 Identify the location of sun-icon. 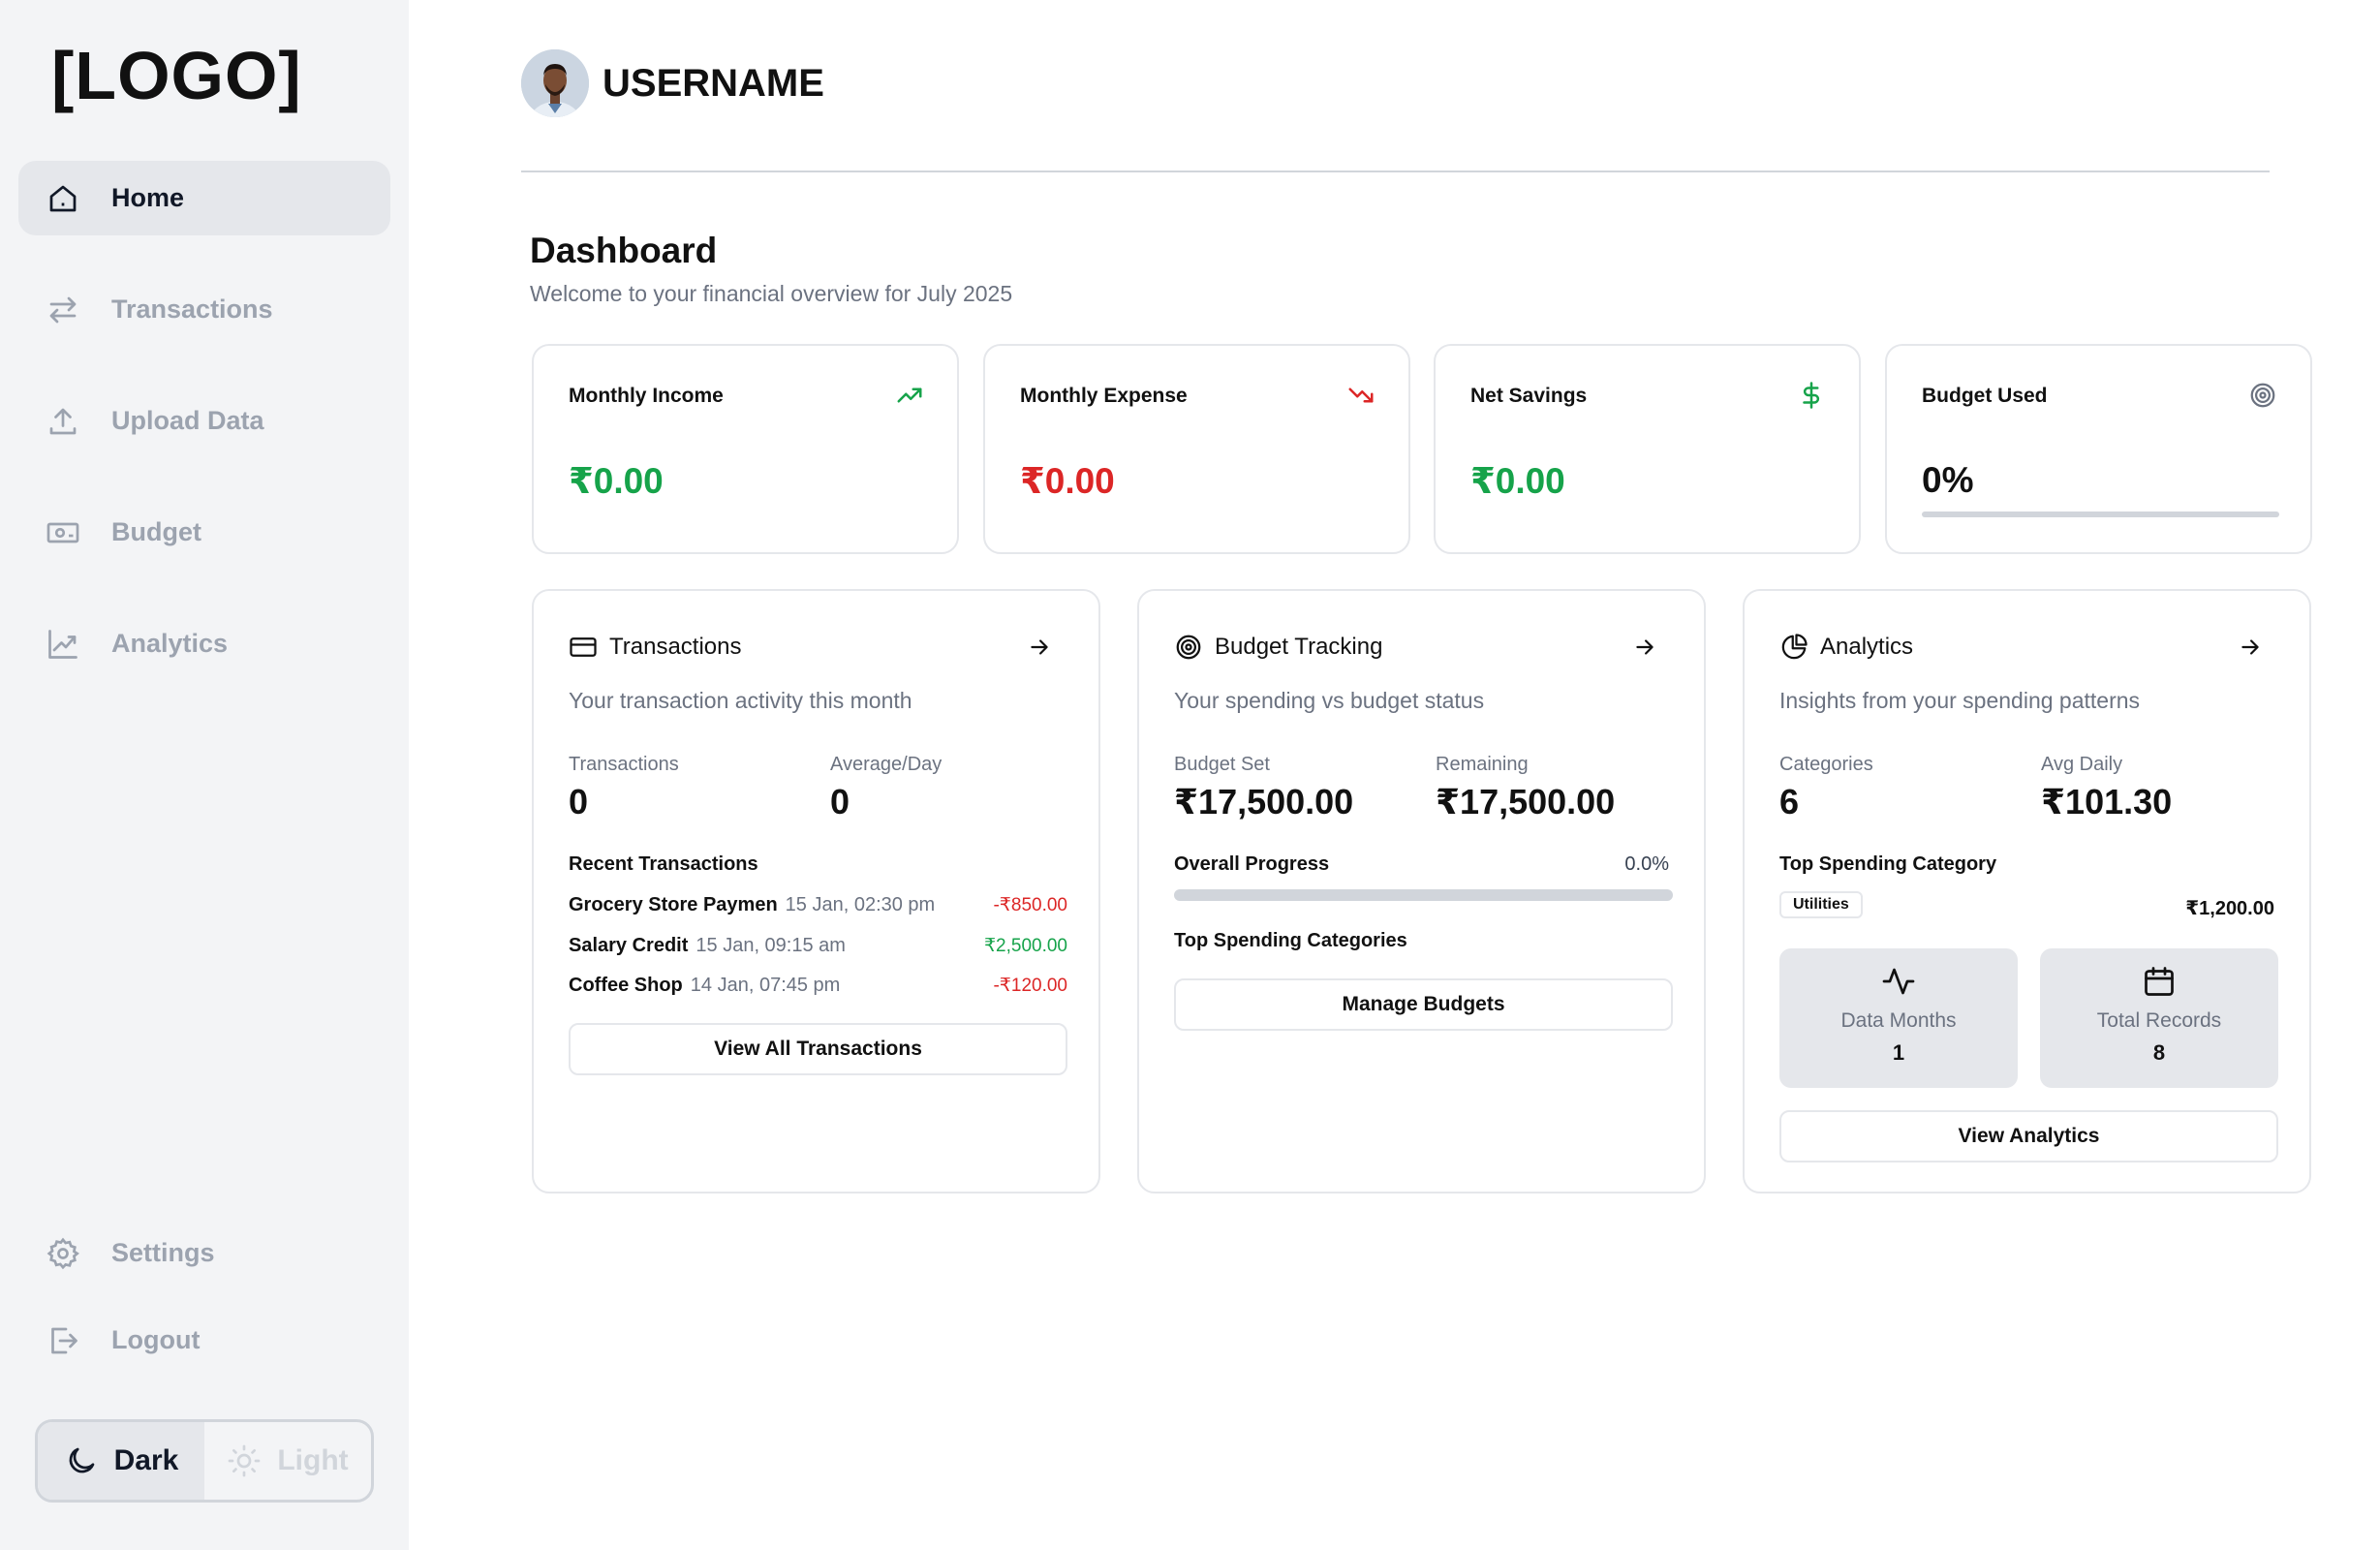
(245, 1460).